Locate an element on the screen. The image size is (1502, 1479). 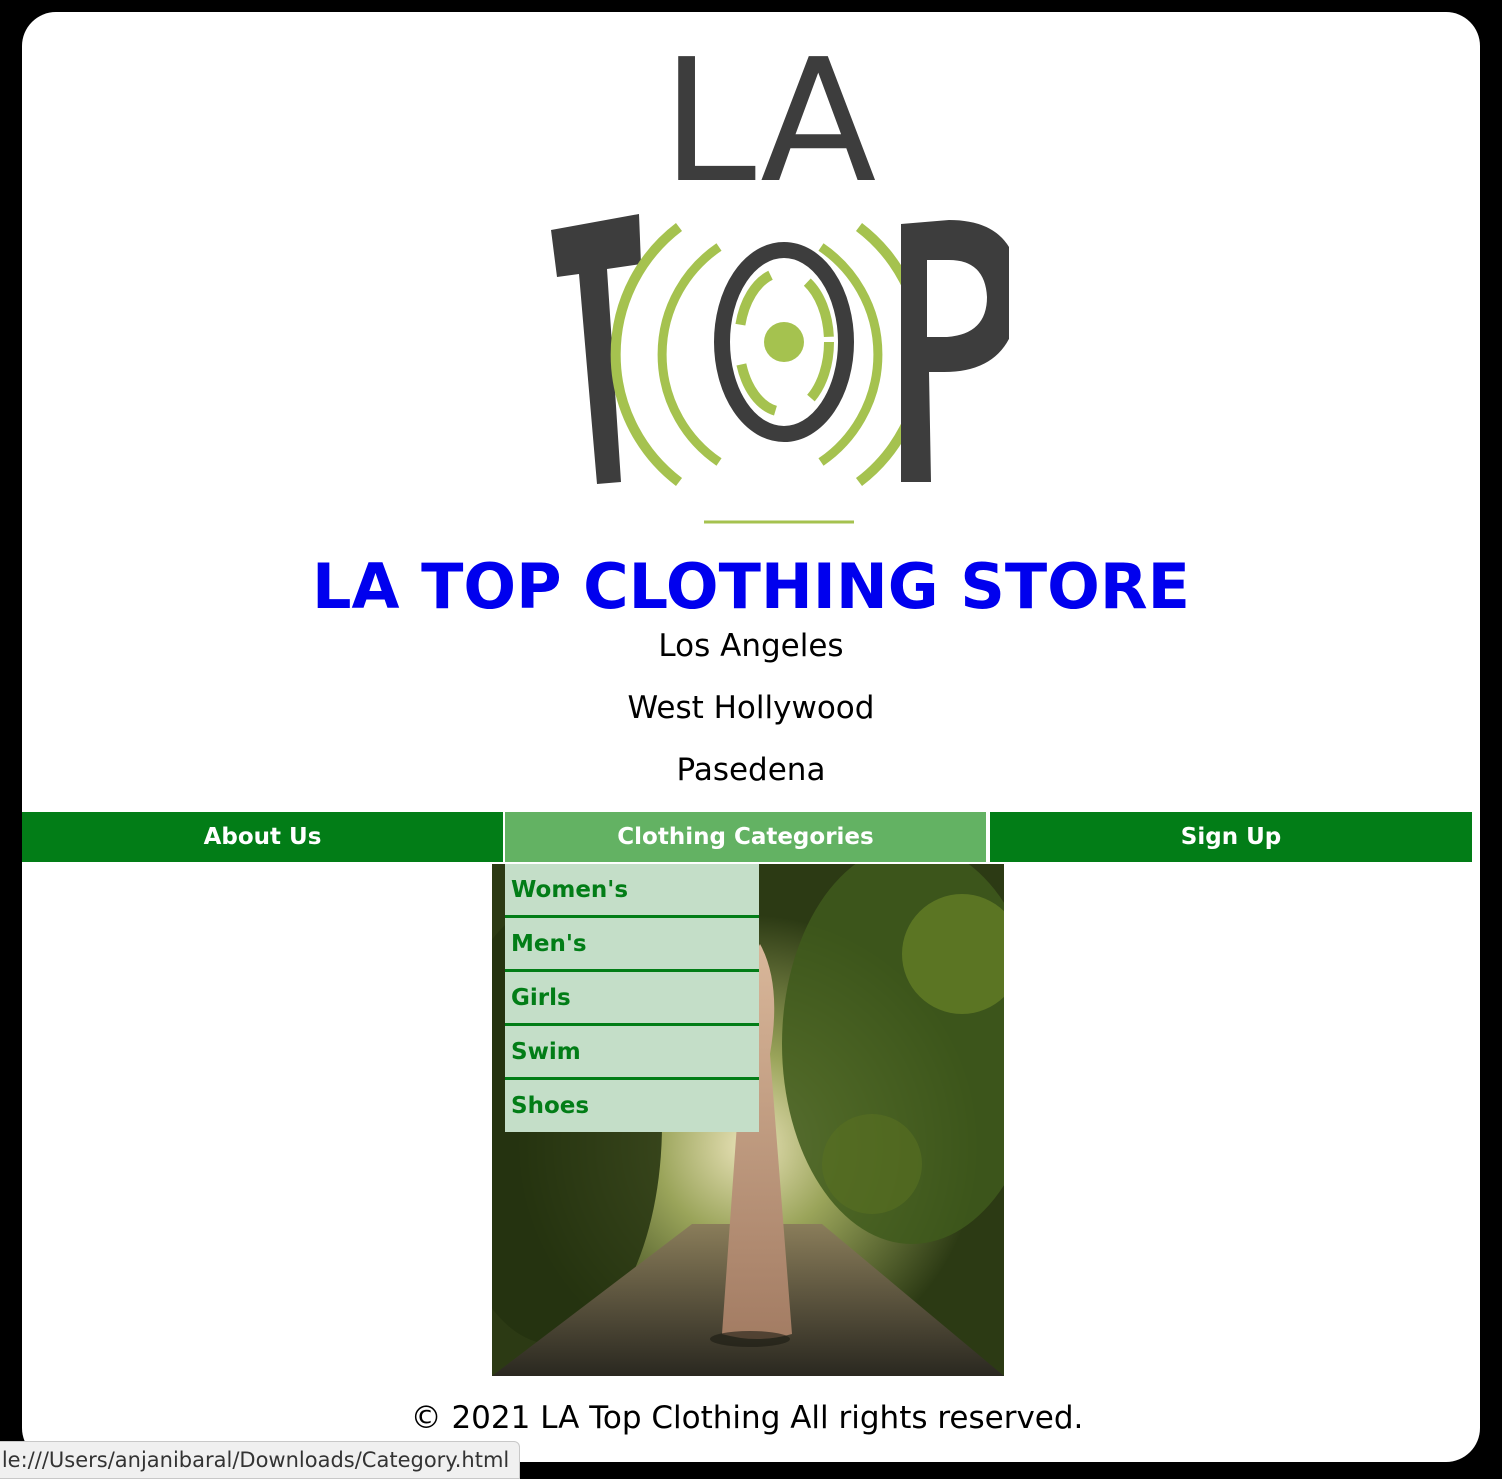
dropdown-item-shoes: Shoes is located at coordinates (632, 1106).